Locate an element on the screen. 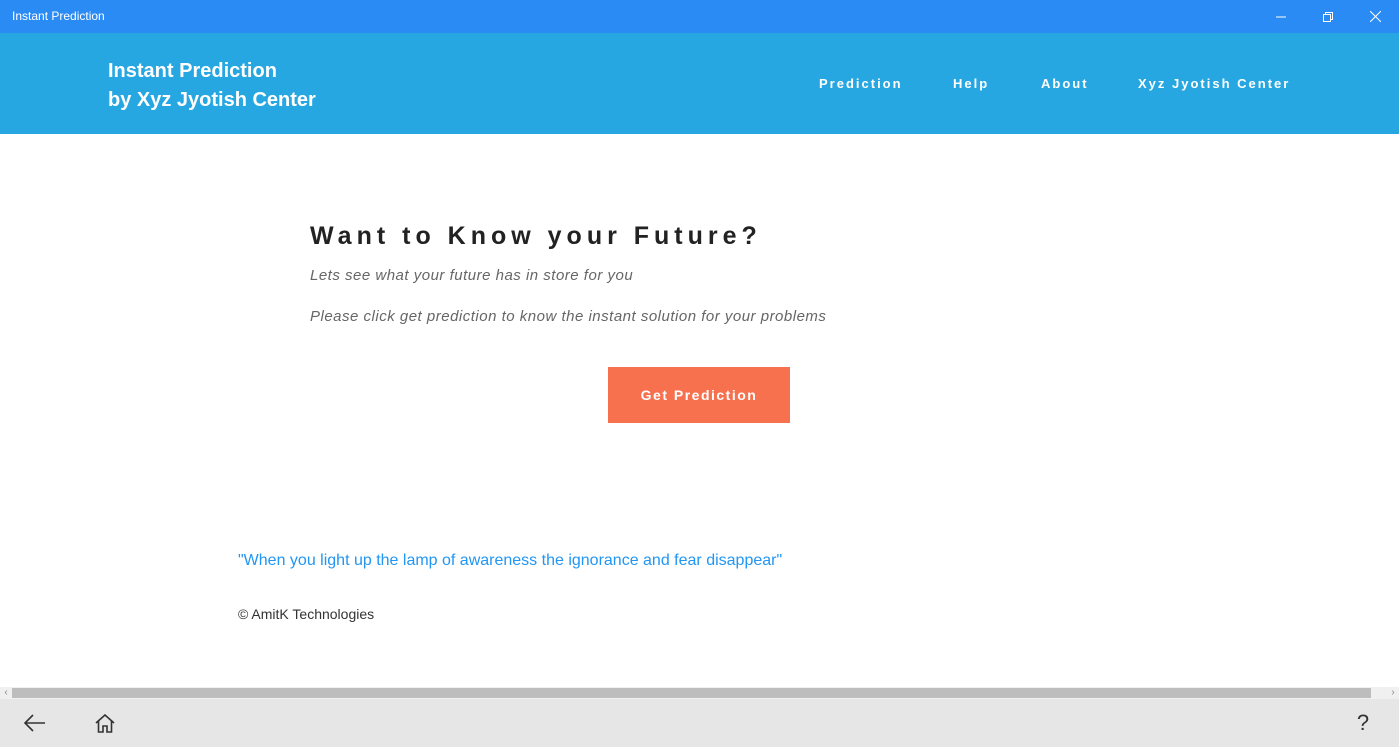 Image resolution: width=1399 pixels, height=747 pixels. nav-prediction: Prediction is located at coordinates (861, 83).